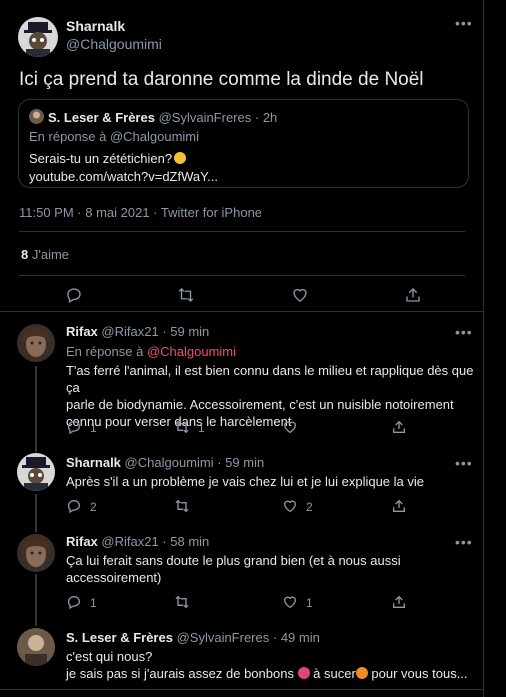 This screenshot has height=697, width=506. Describe the element at coordinates (309, 603) in the screenshot. I see `like-count: 1` at that location.